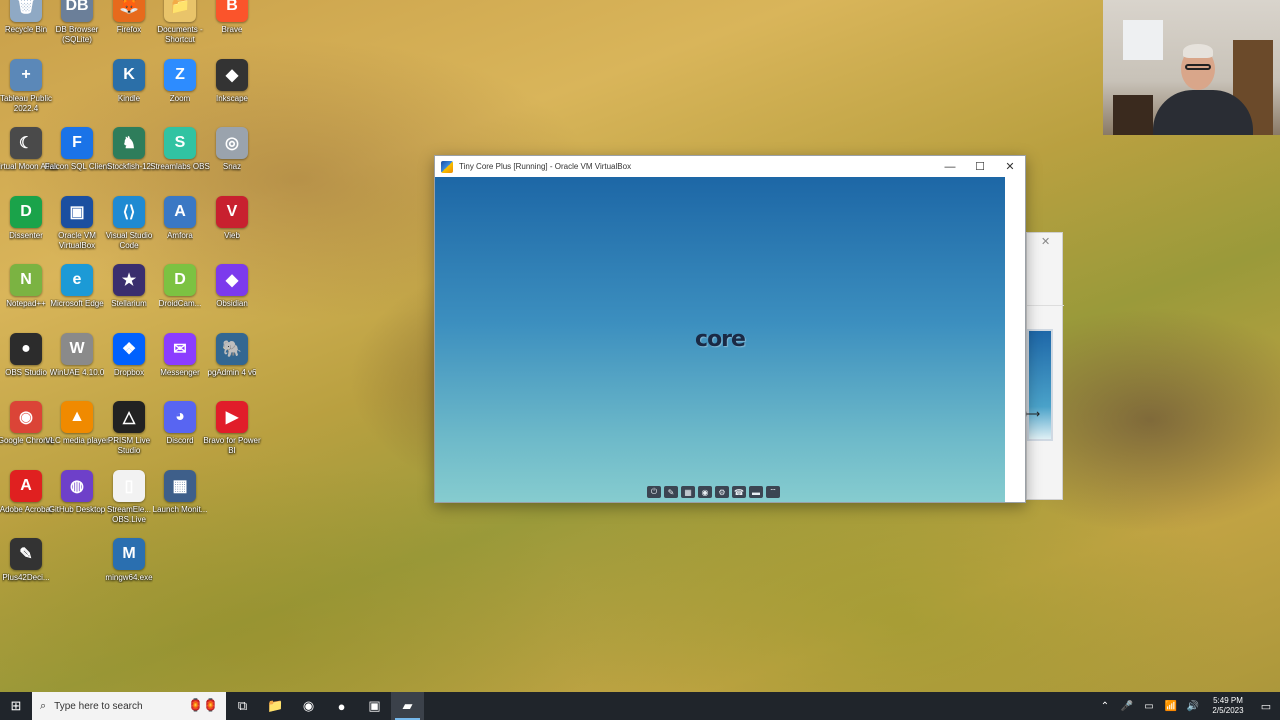 This screenshot has width=1280, height=720. I want to click on network-icon: 📶, so click(1171, 706).